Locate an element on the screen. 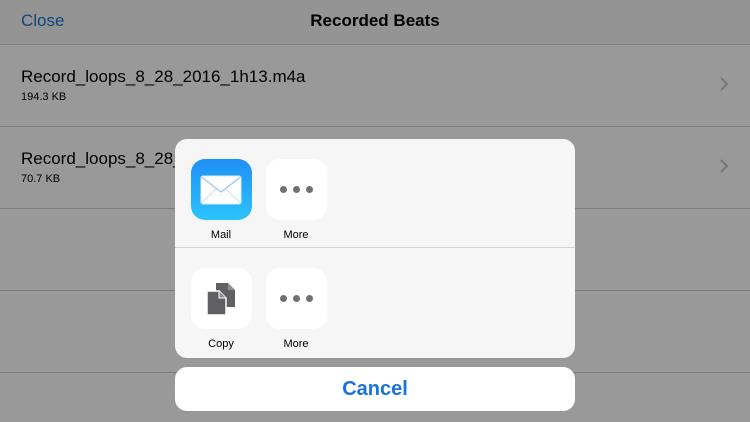 Image resolution: width=750 pixels, height=422 pixels. share-actions-row: Copy More is located at coordinates (375, 302).